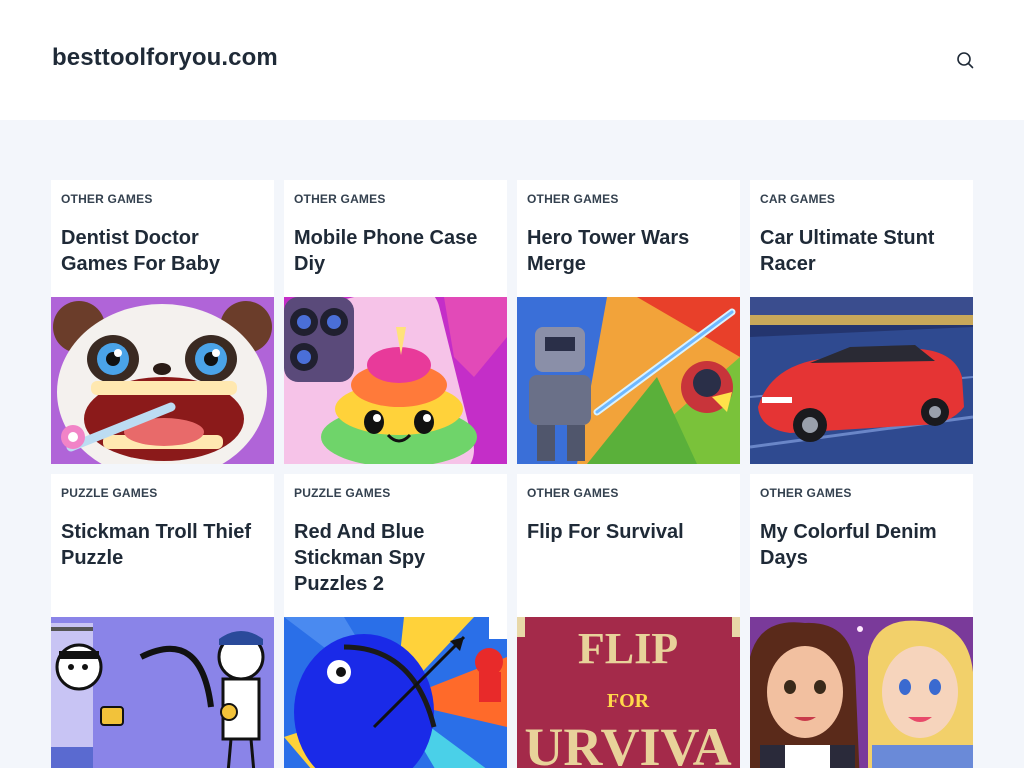  I want to click on flip-thumb-text-1: FLIP, so click(628, 648).